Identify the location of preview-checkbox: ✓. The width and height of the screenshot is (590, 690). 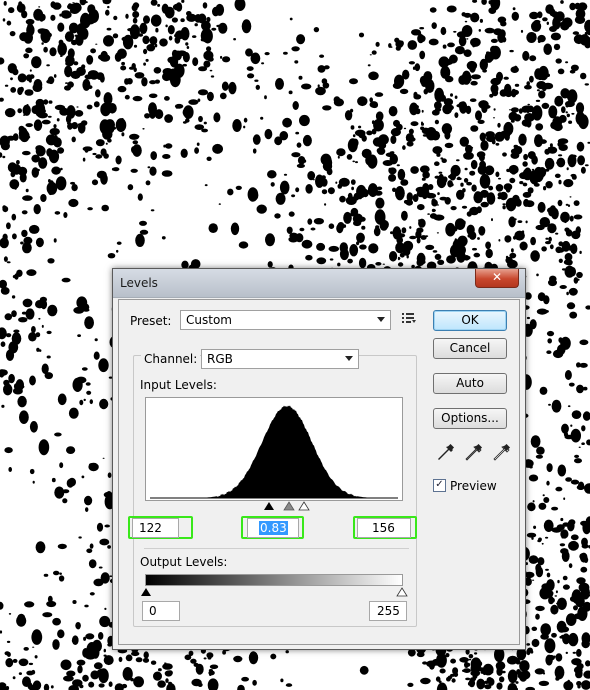
(439, 485).